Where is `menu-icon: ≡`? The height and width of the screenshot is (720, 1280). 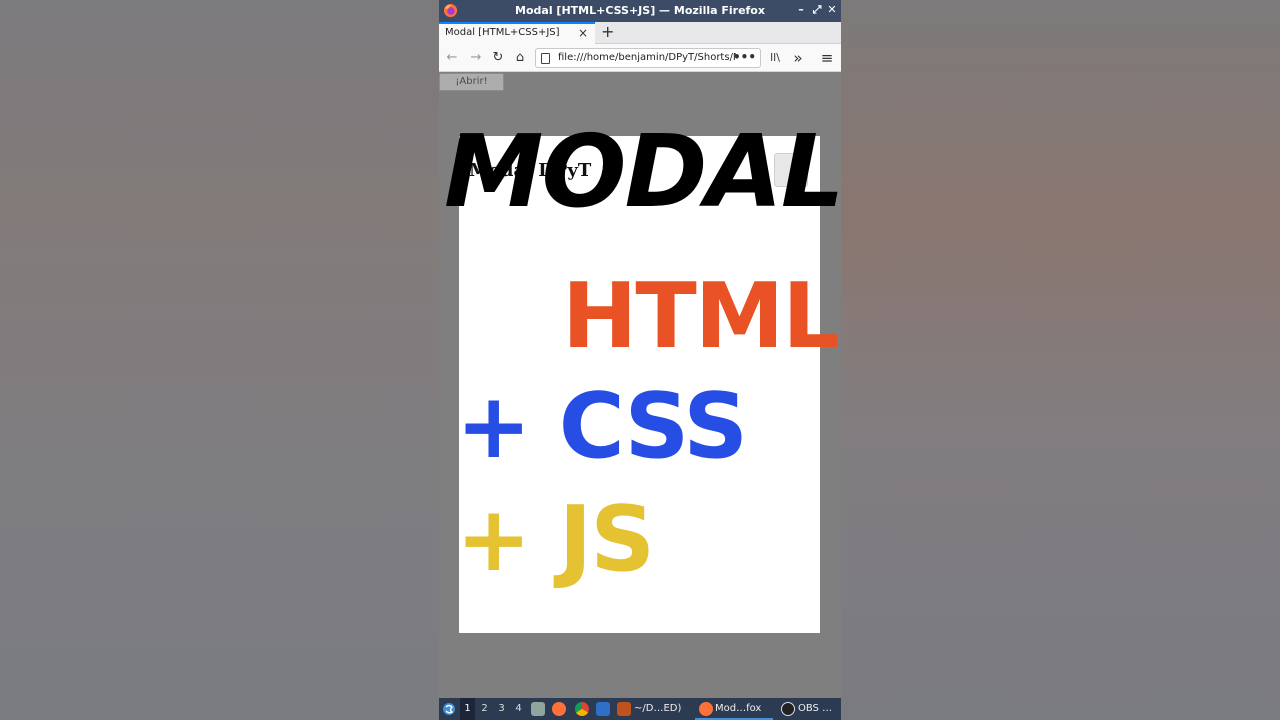
menu-icon: ≡ is located at coordinates (827, 58).